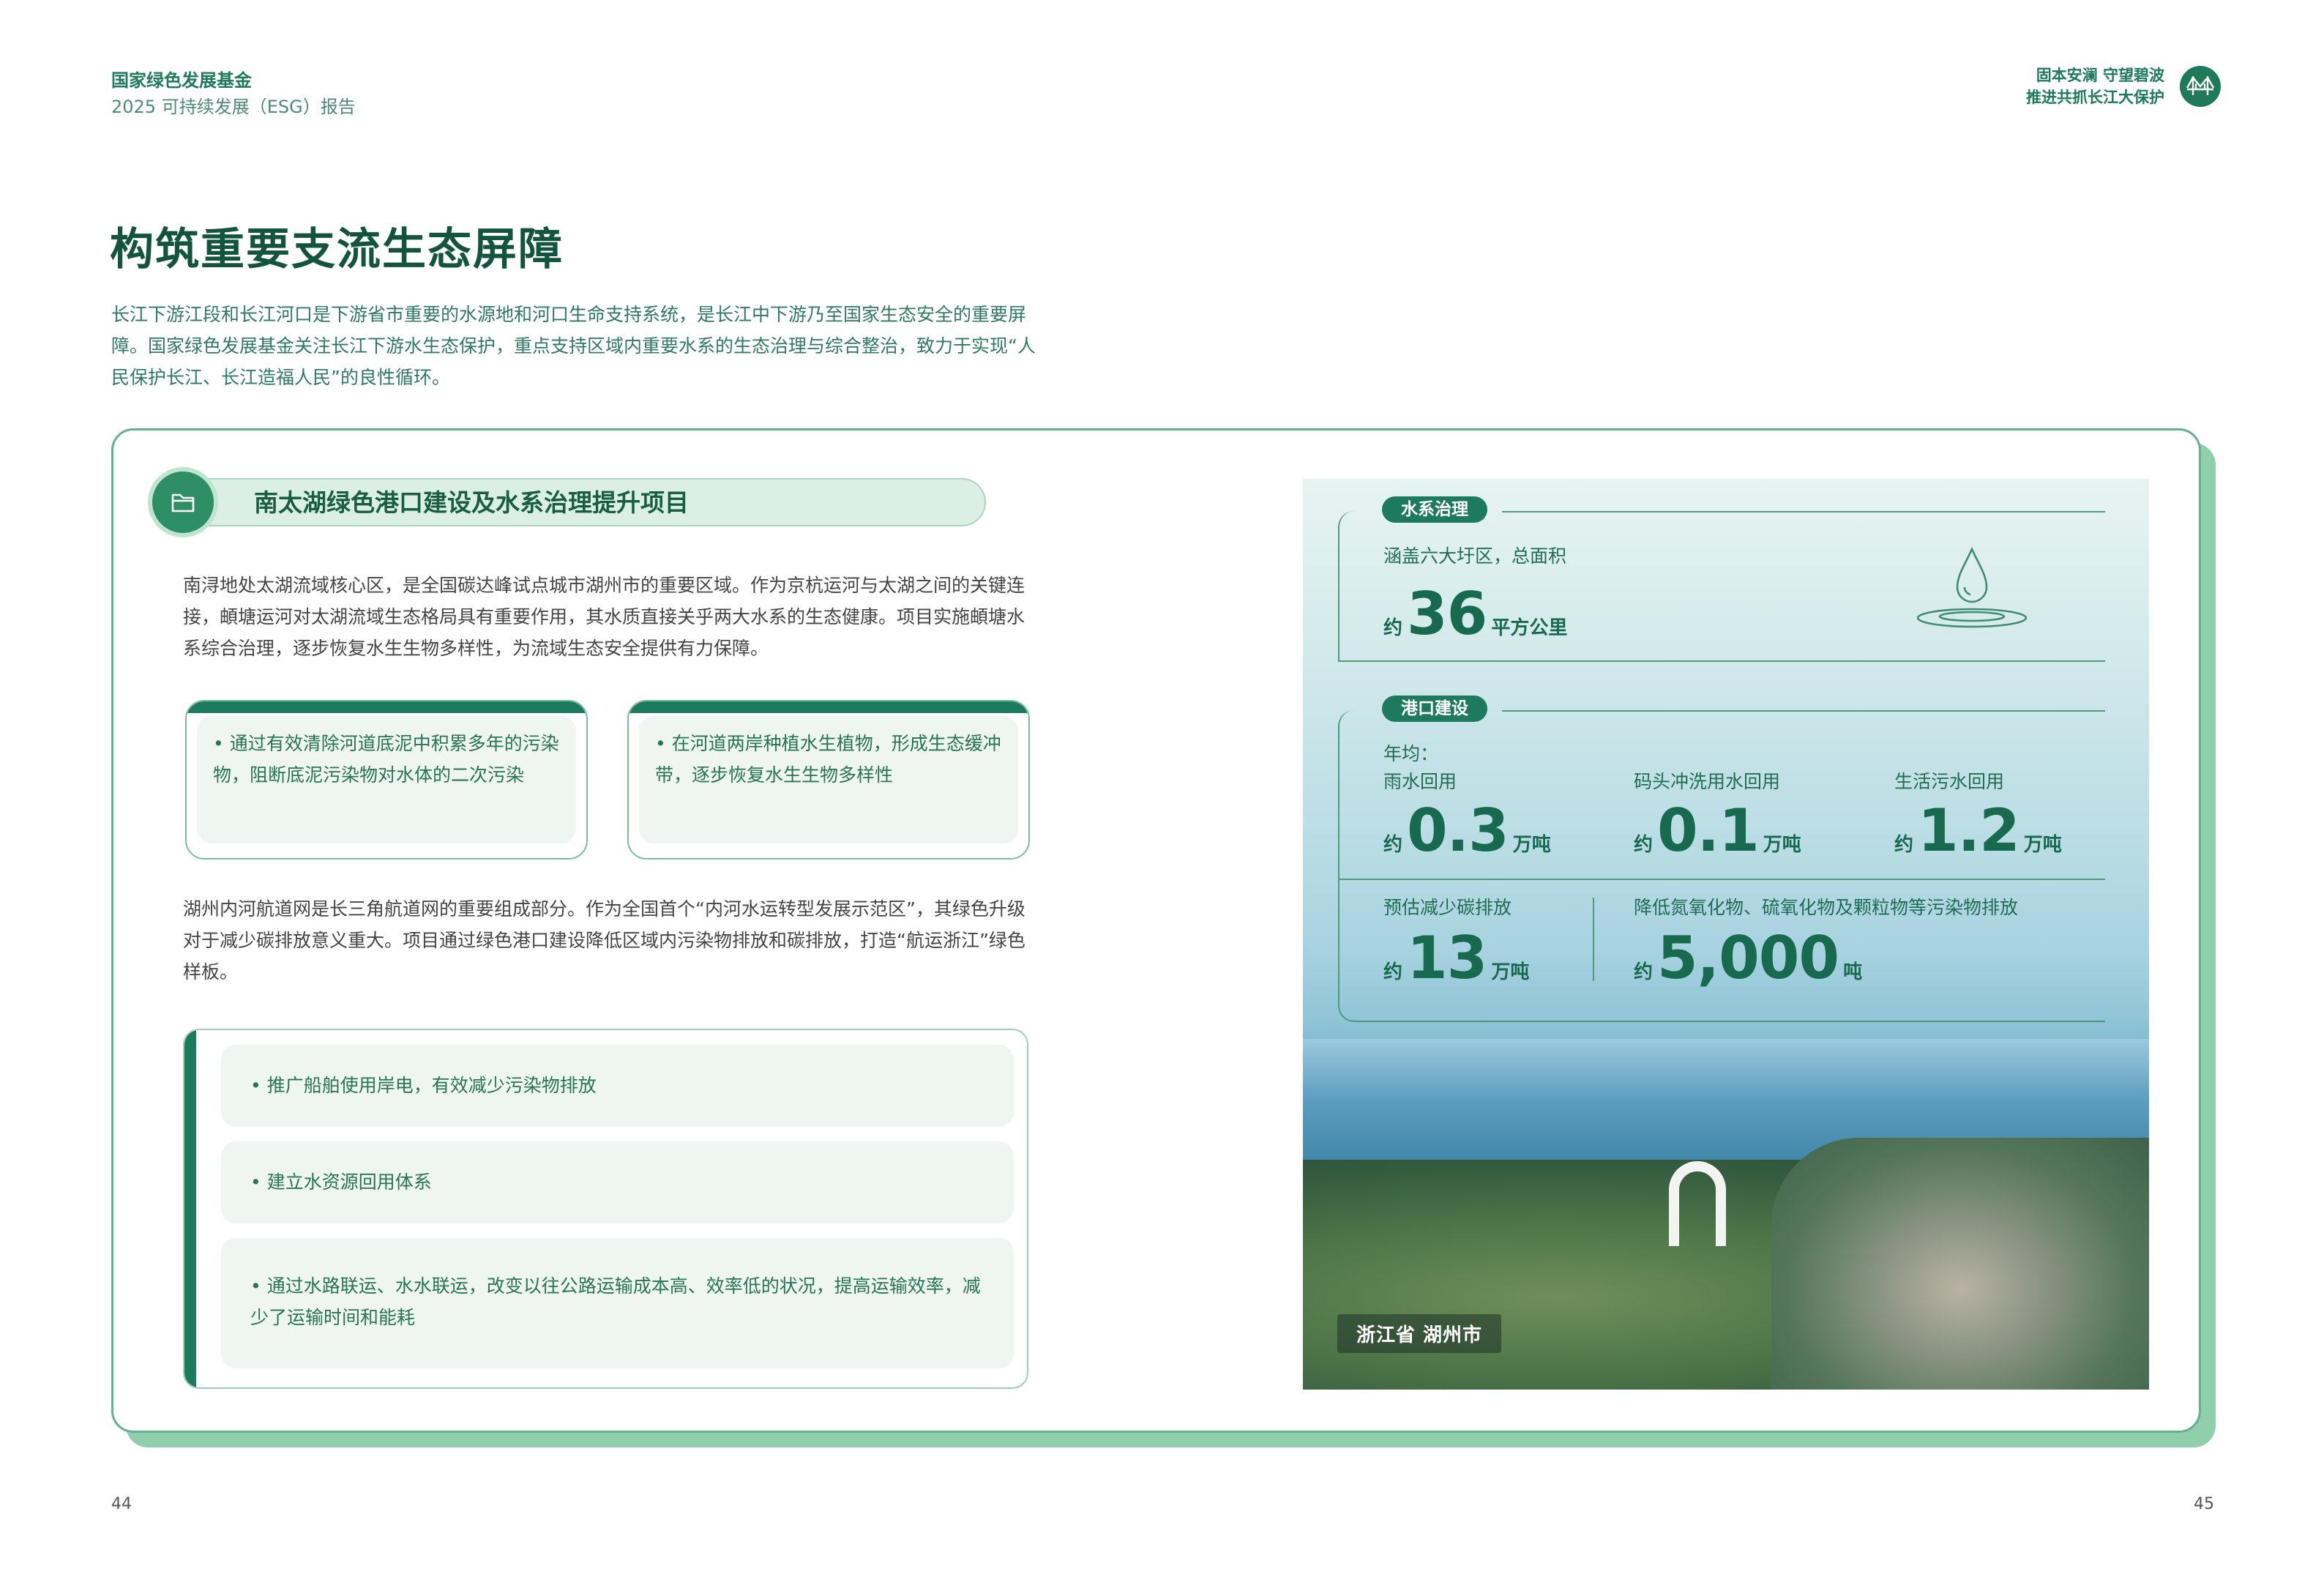  I want to click on dock-wash-label: 码头冲洗用水回用, so click(1707, 781).